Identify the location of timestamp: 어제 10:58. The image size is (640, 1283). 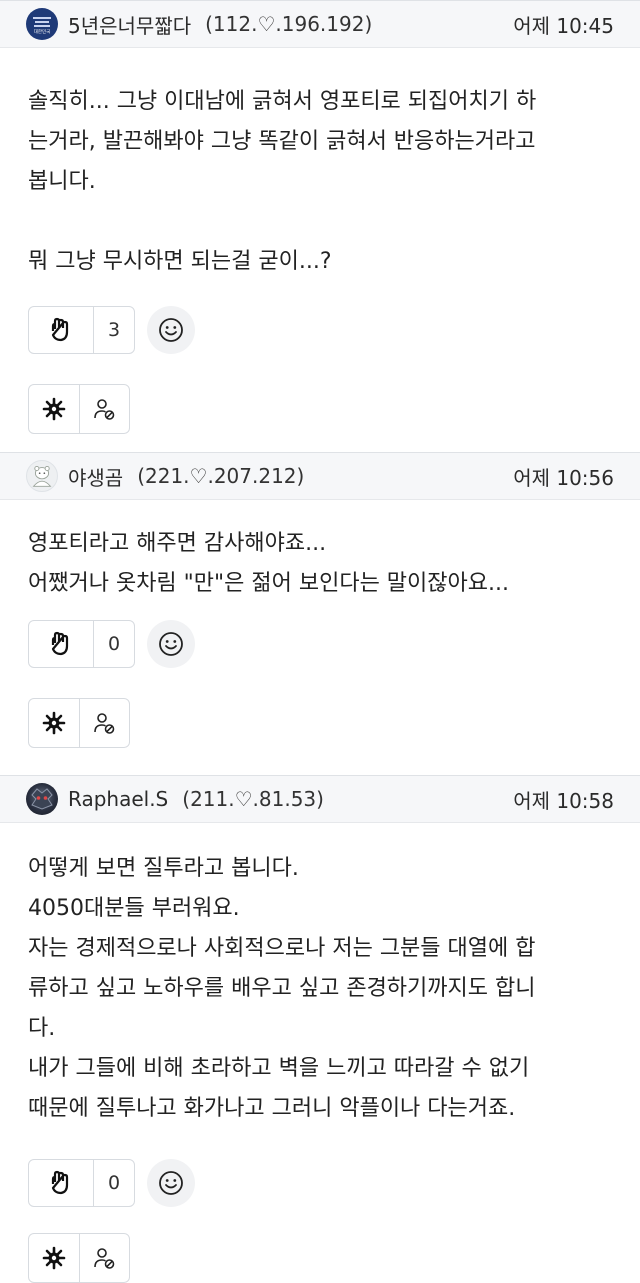
(563, 800).